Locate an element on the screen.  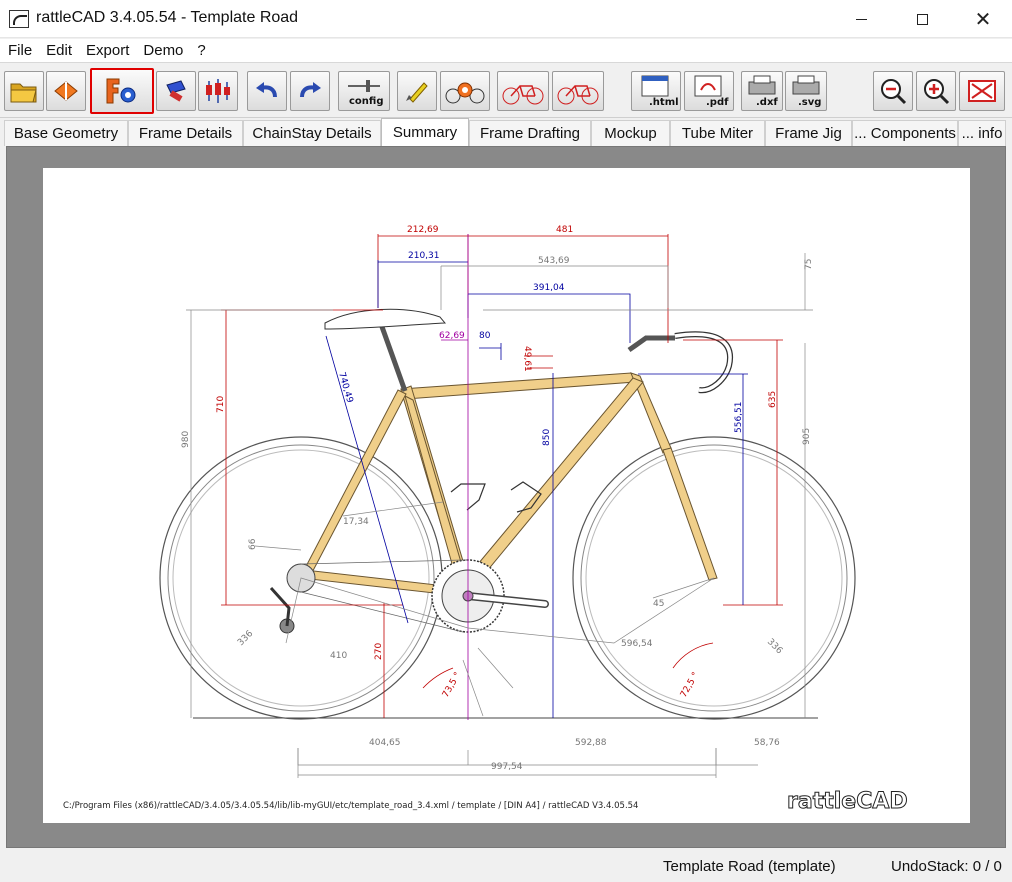
crankset is located at coordinates (490, 596).